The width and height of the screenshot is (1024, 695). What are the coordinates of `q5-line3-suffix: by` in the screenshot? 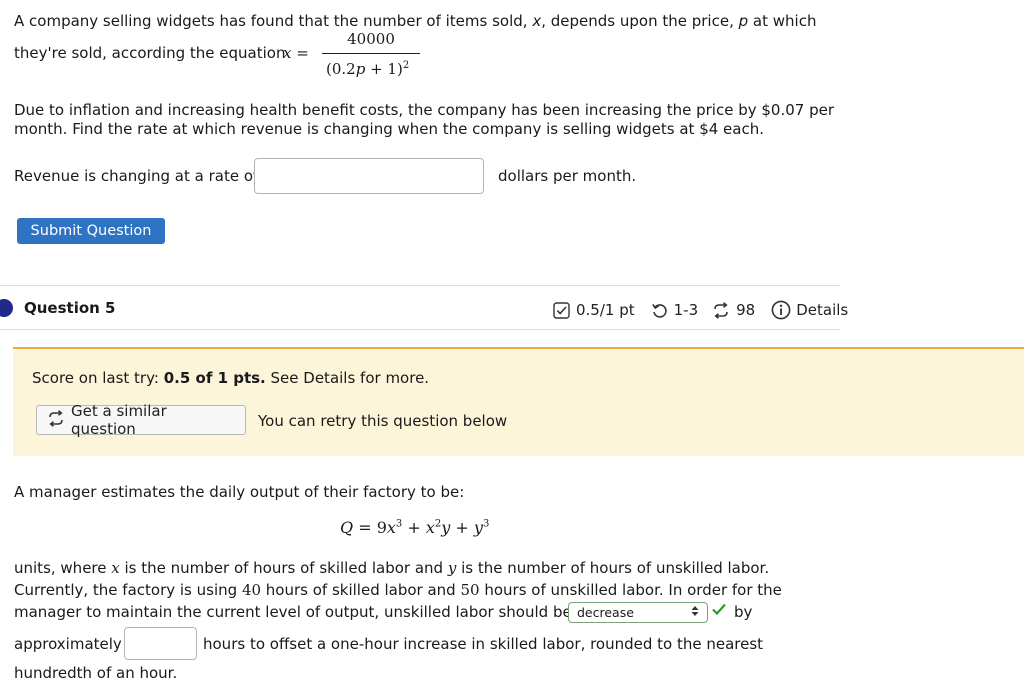 It's located at (743, 612).